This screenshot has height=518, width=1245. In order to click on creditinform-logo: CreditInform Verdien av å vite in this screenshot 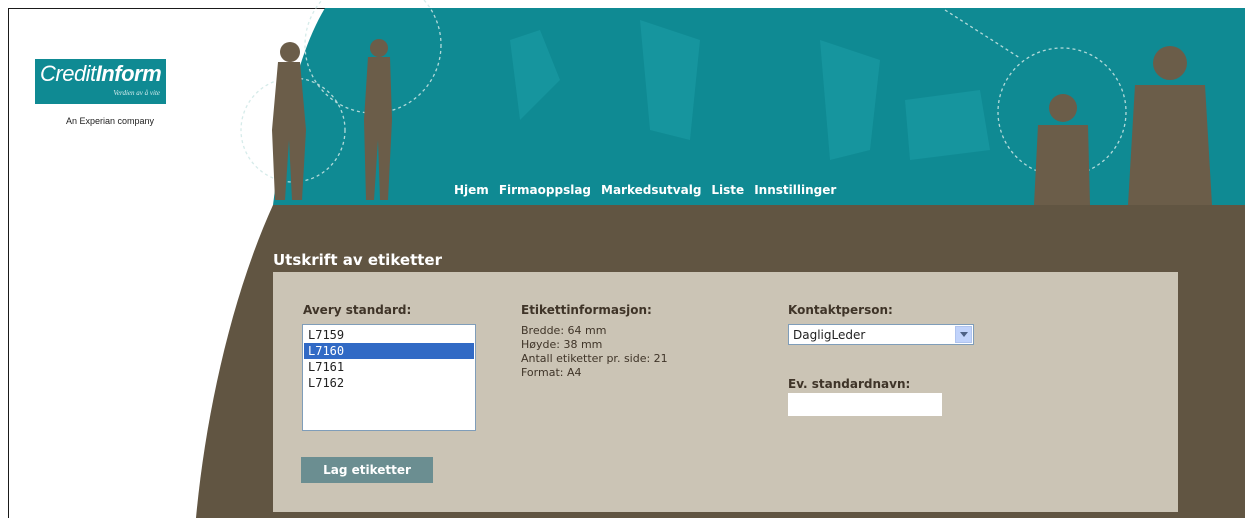, I will do `click(100, 81)`.